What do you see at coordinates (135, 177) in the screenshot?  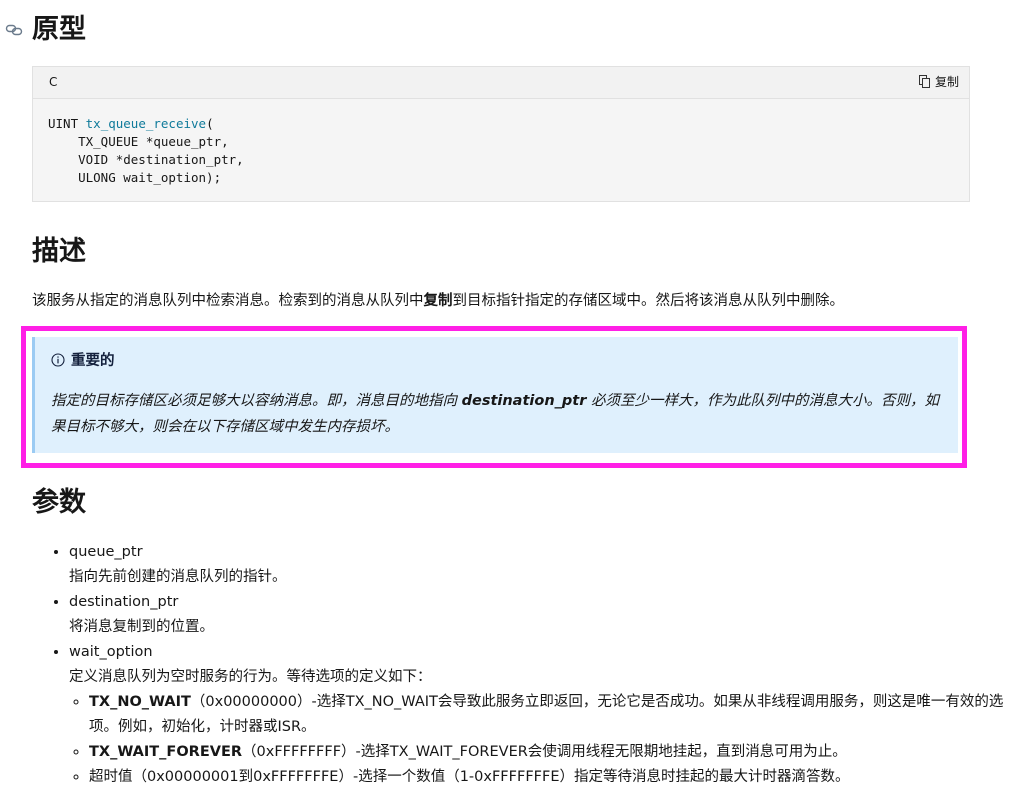 I see `code-line: ULONG wait_option);` at bounding box center [135, 177].